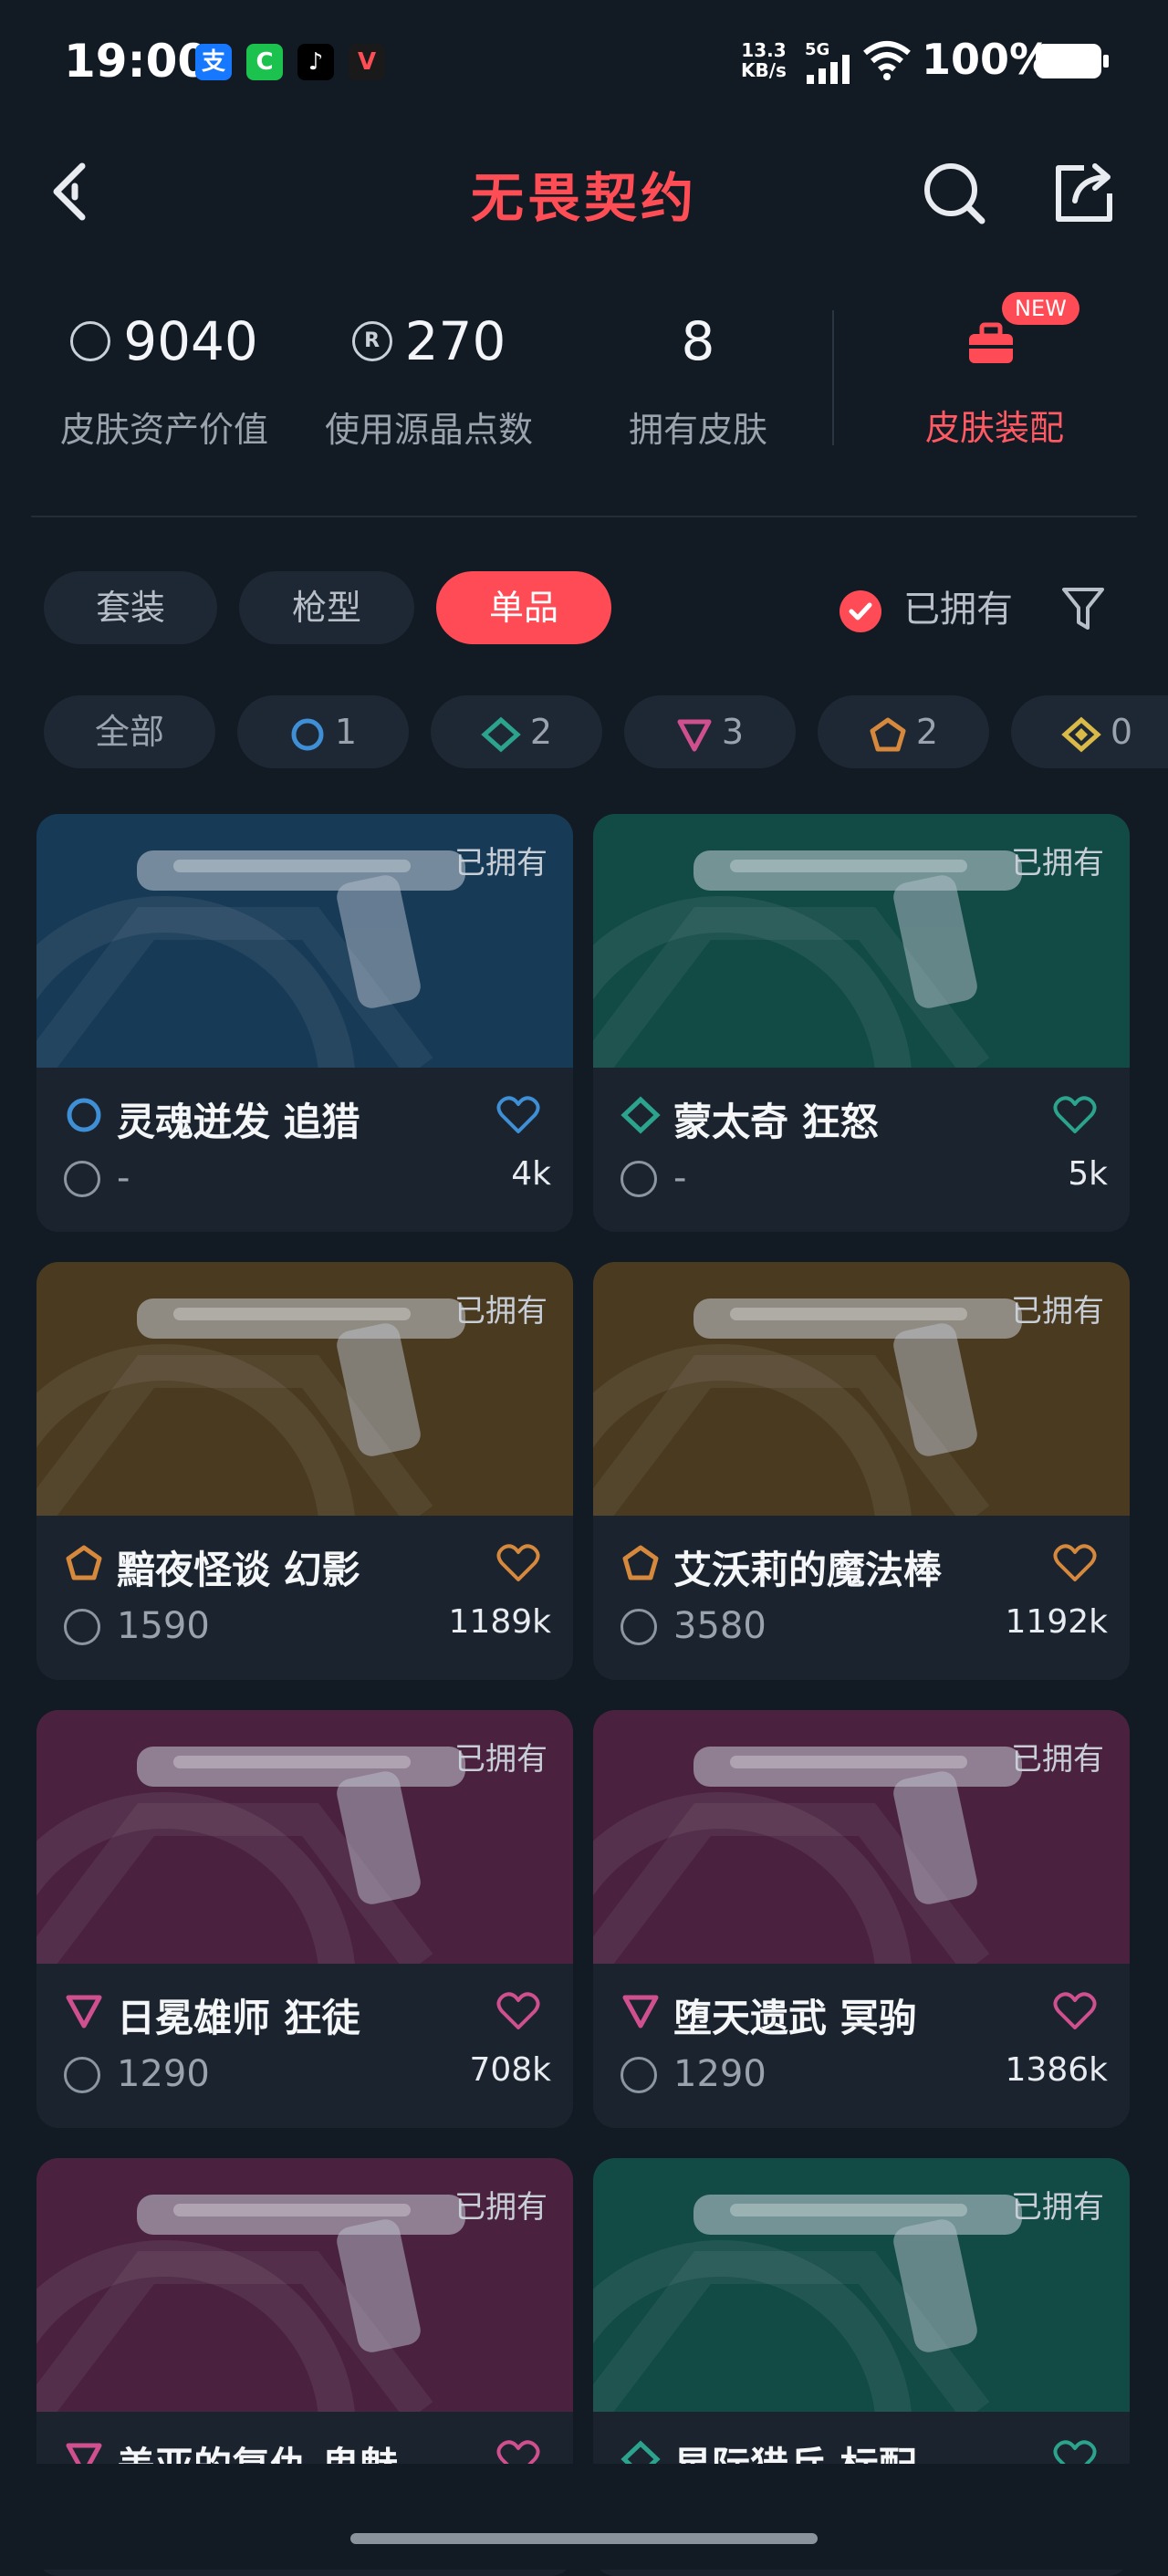 The width and height of the screenshot is (1168, 2576). I want to click on status-bar: 19:00 支 C ♪ V 13.3 KB/s 5G 100%, so click(584, 64).